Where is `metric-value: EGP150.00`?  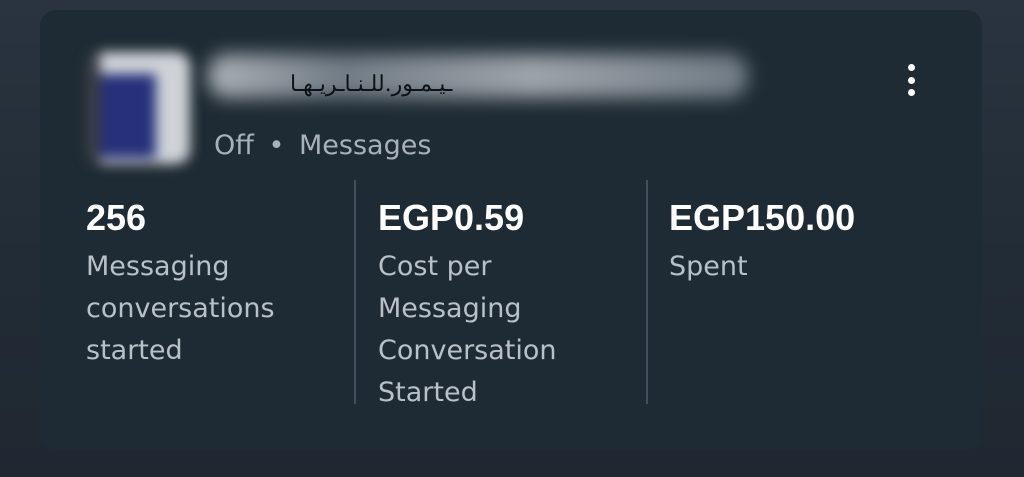 metric-value: EGP150.00 is located at coordinates (762, 217).